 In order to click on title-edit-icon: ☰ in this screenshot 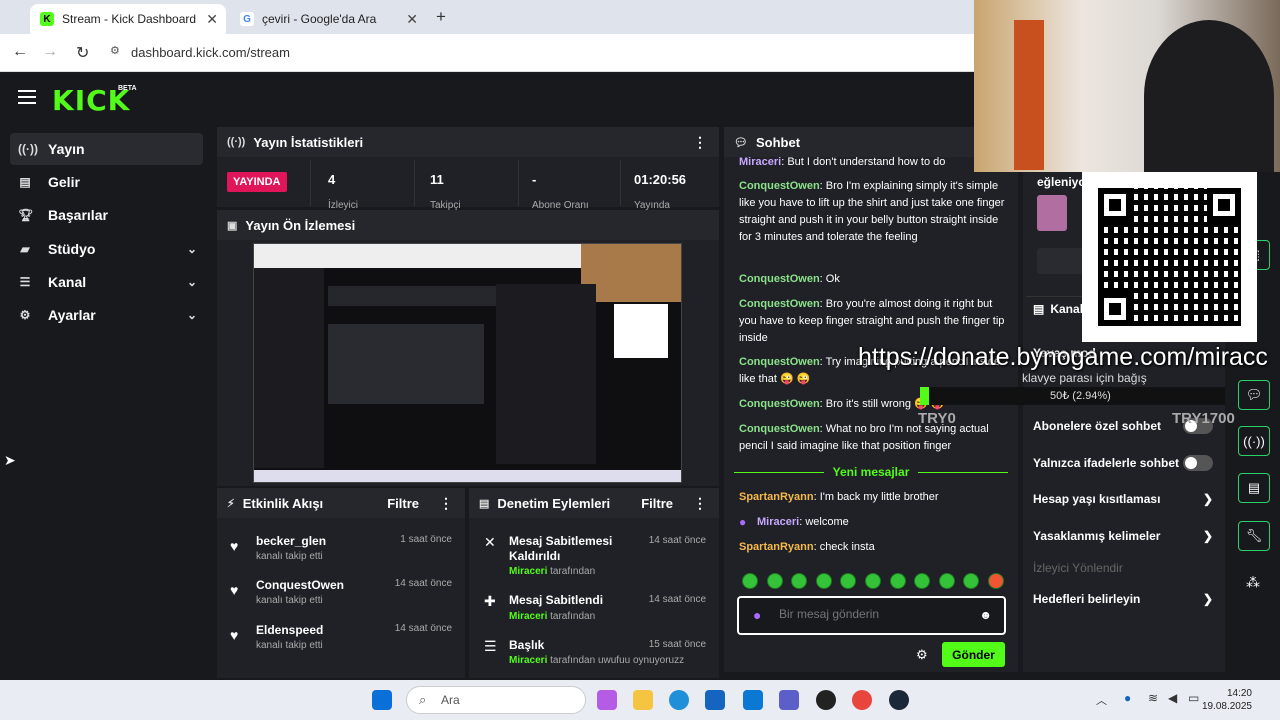, I will do `click(490, 646)`.